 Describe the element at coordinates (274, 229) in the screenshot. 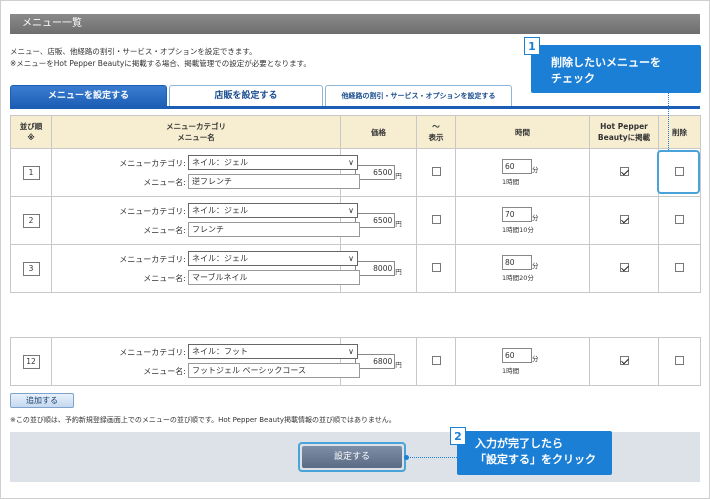

I see `menu-name-input: フレンチ` at that location.